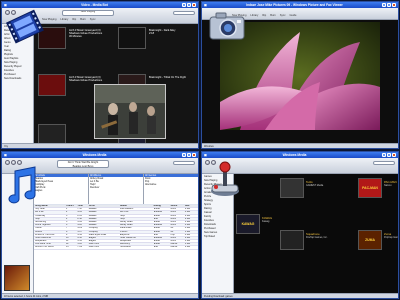 The width and height of the screenshot is (400, 300). Describe the element at coordinates (317, 237) in the screenshot. I see `game-publisher: FireTap Games, Inc.` at that location.